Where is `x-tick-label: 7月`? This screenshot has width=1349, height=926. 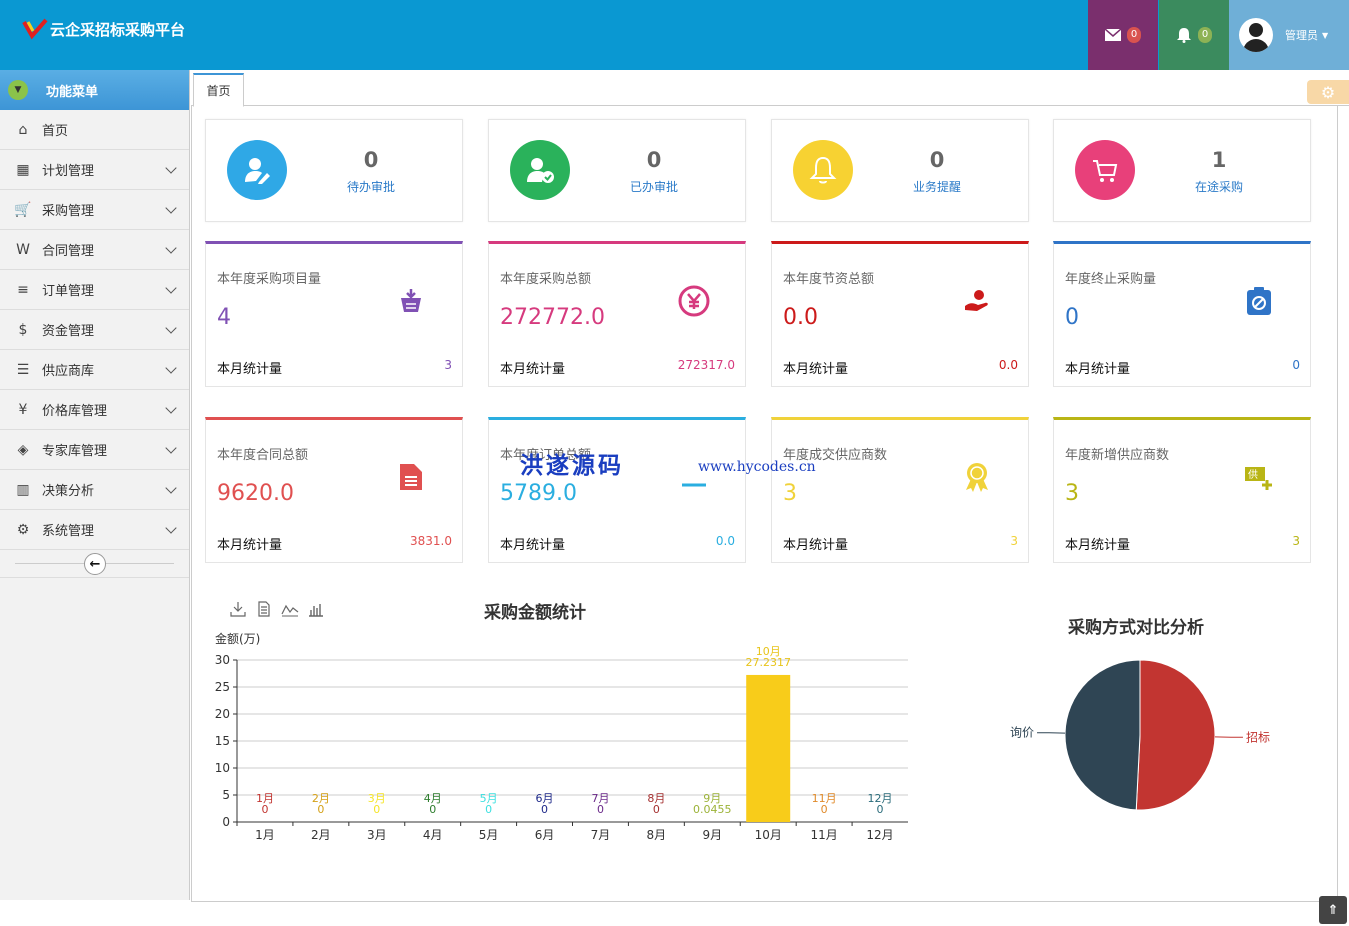 x-tick-label: 7月 is located at coordinates (601, 835).